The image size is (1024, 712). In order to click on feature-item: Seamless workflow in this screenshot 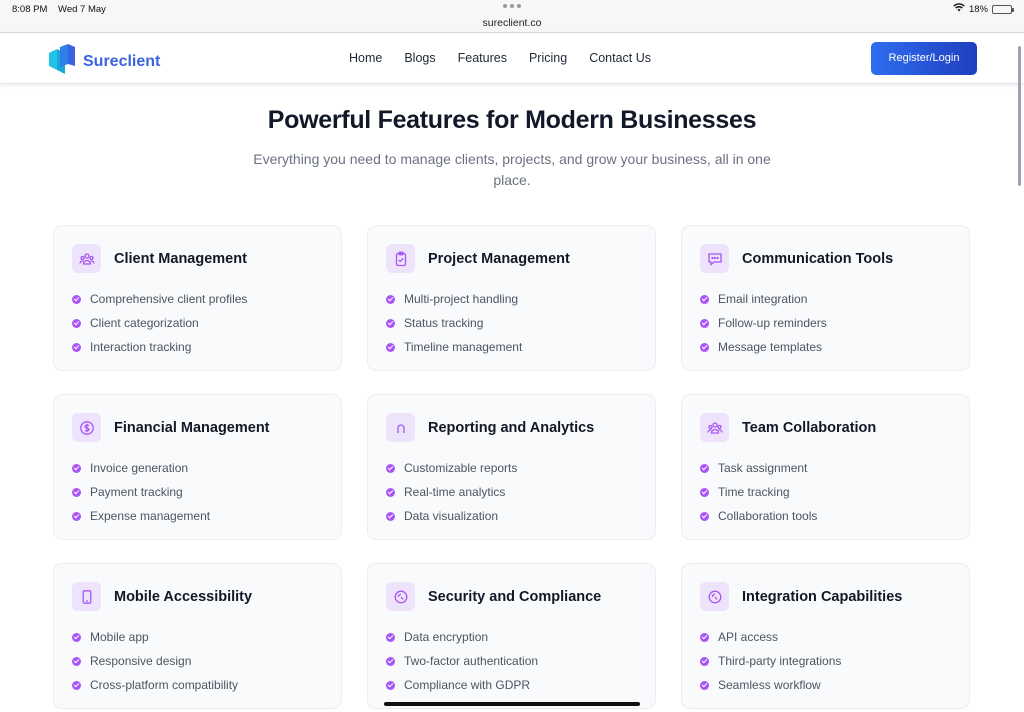, I will do `click(825, 685)`.